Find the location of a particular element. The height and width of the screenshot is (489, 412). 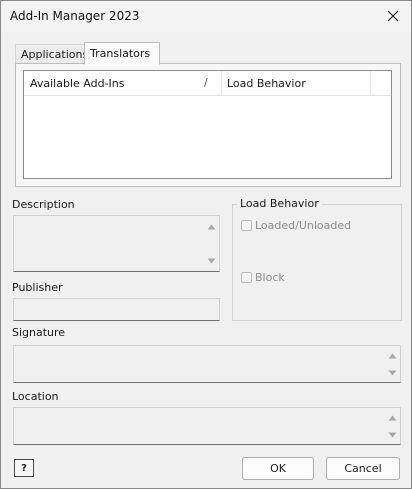

signature-field is located at coordinates (207, 364).